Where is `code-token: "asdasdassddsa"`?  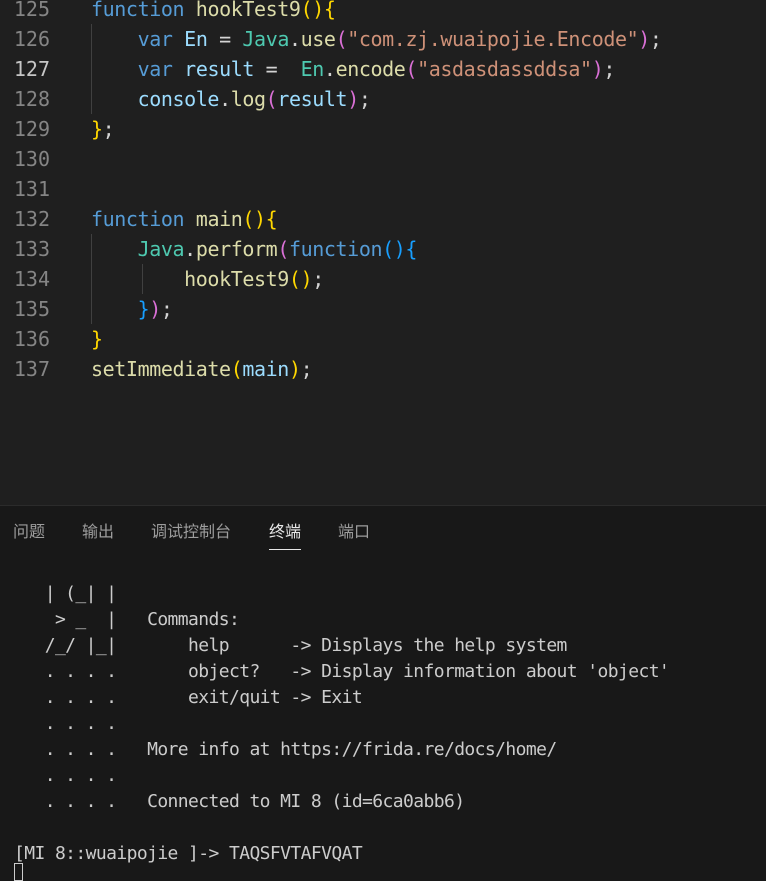
code-token: "asdasdassddsa" is located at coordinates (504, 69).